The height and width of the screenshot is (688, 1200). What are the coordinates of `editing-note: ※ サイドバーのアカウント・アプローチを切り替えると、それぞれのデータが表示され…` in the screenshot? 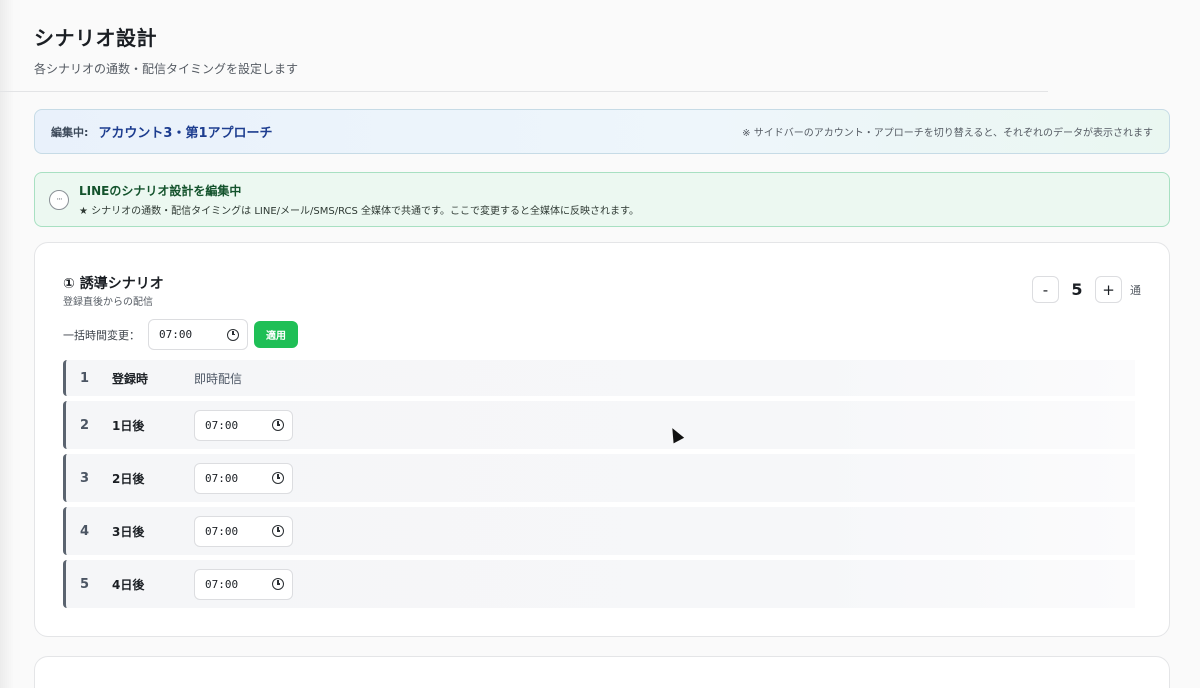 It's located at (947, 133).